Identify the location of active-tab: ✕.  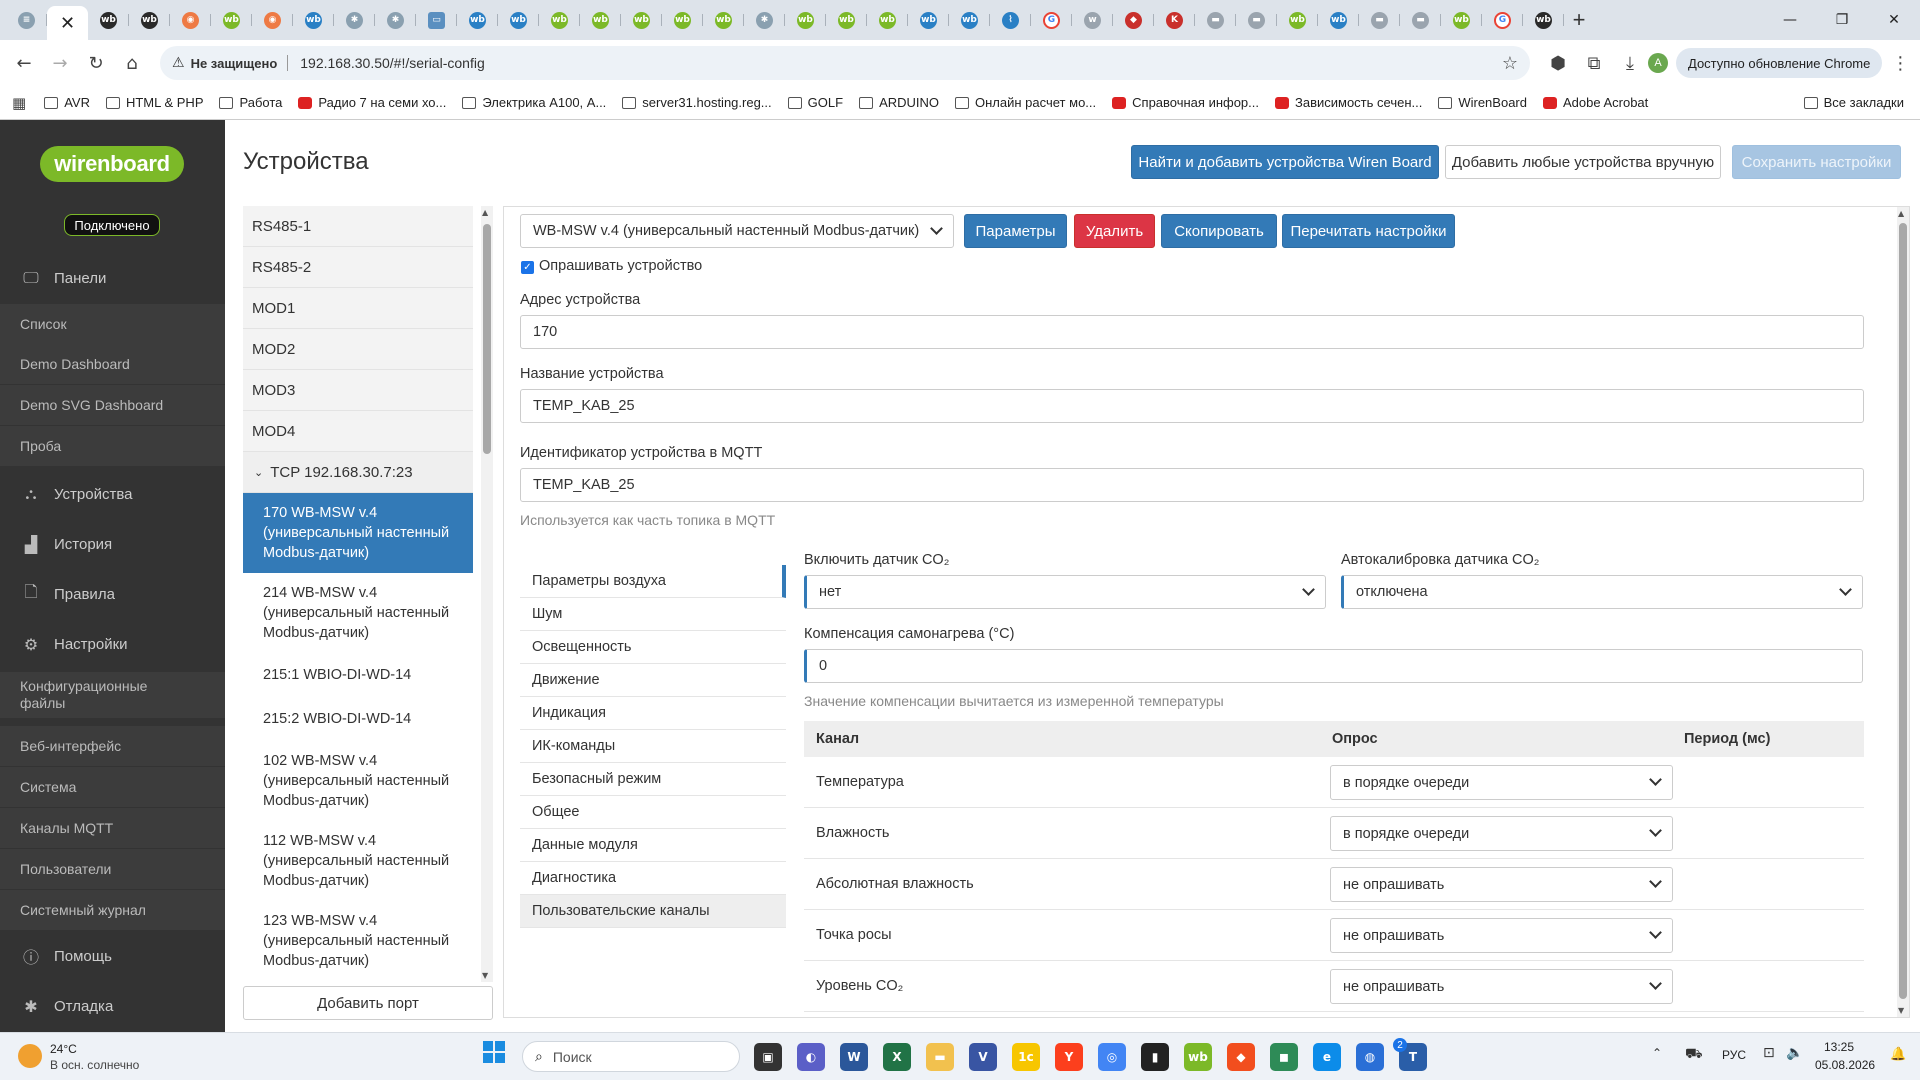
(67, 23).